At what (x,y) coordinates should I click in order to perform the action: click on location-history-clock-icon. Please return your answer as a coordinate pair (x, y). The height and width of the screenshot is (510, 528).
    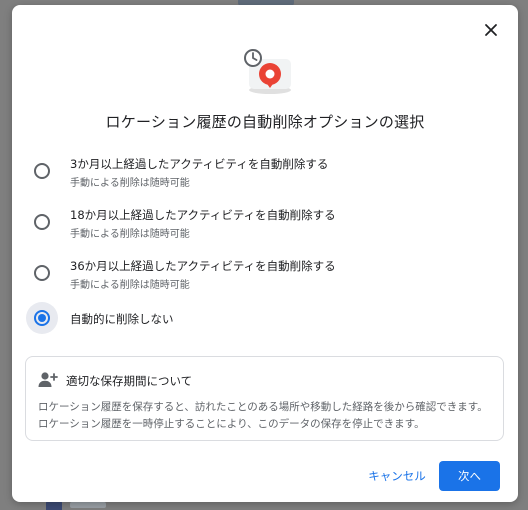
    Looking at the image, I should click on (267, 71).